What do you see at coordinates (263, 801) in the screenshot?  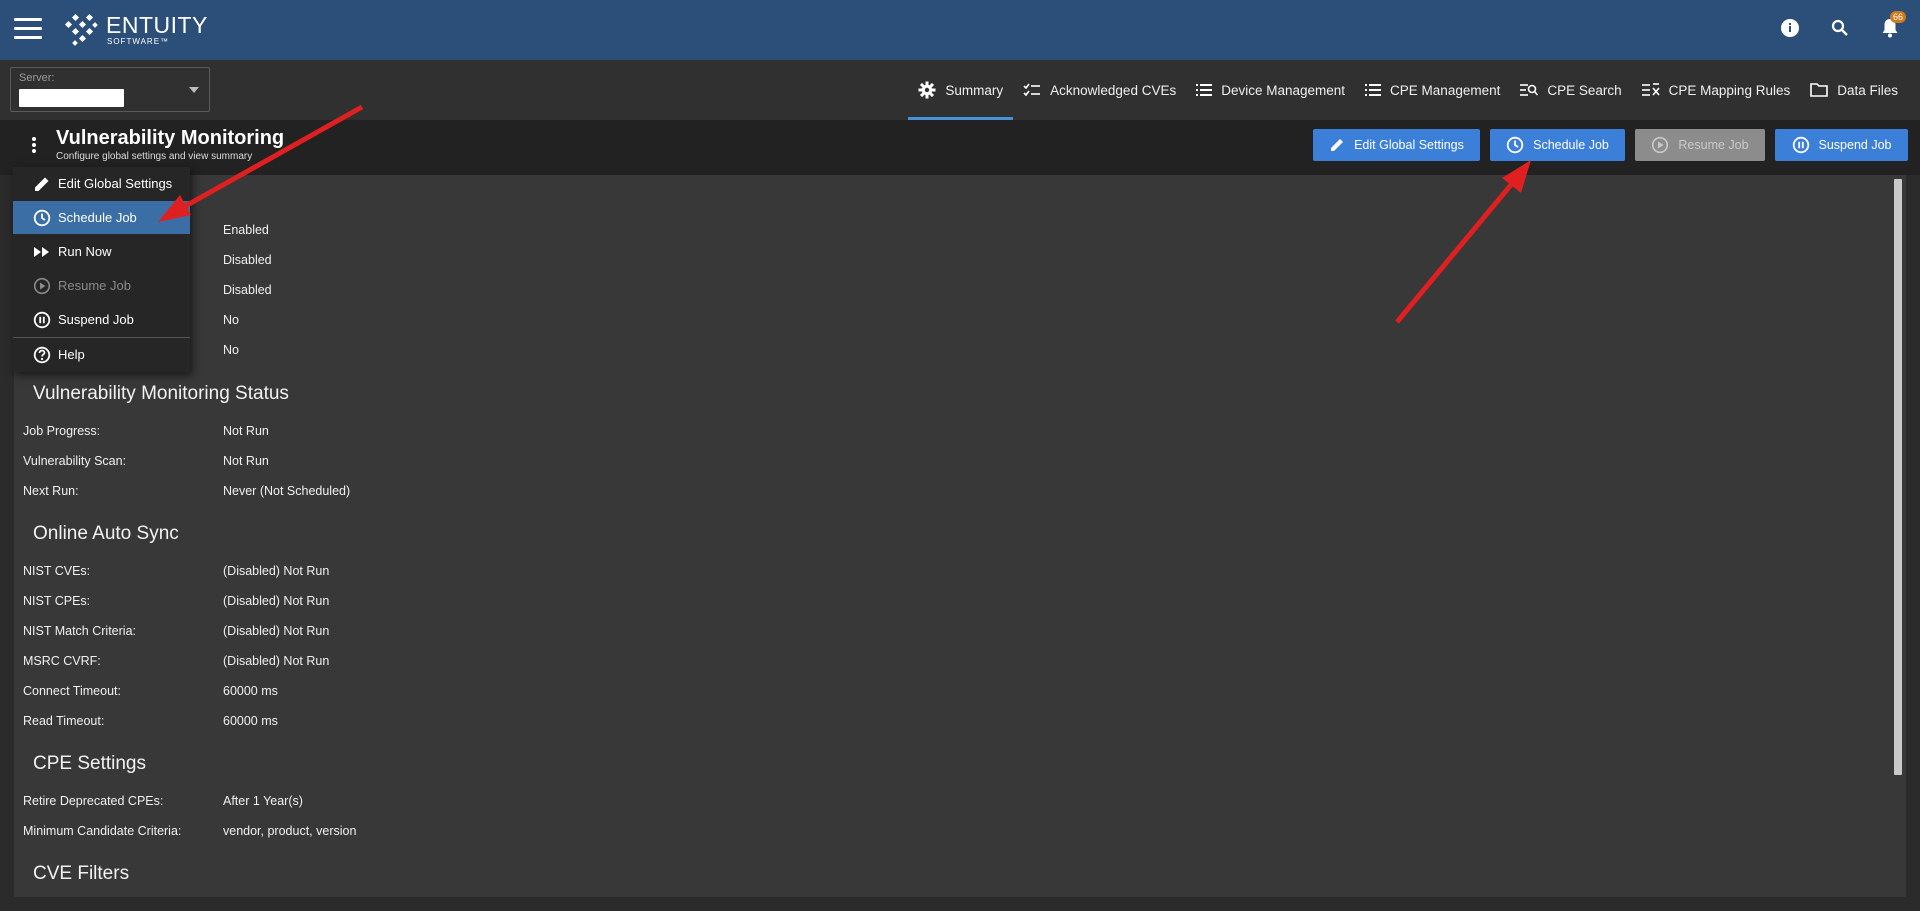 I see `cpe-value: After 1 Year(s)` at bounding box center [263, 801].